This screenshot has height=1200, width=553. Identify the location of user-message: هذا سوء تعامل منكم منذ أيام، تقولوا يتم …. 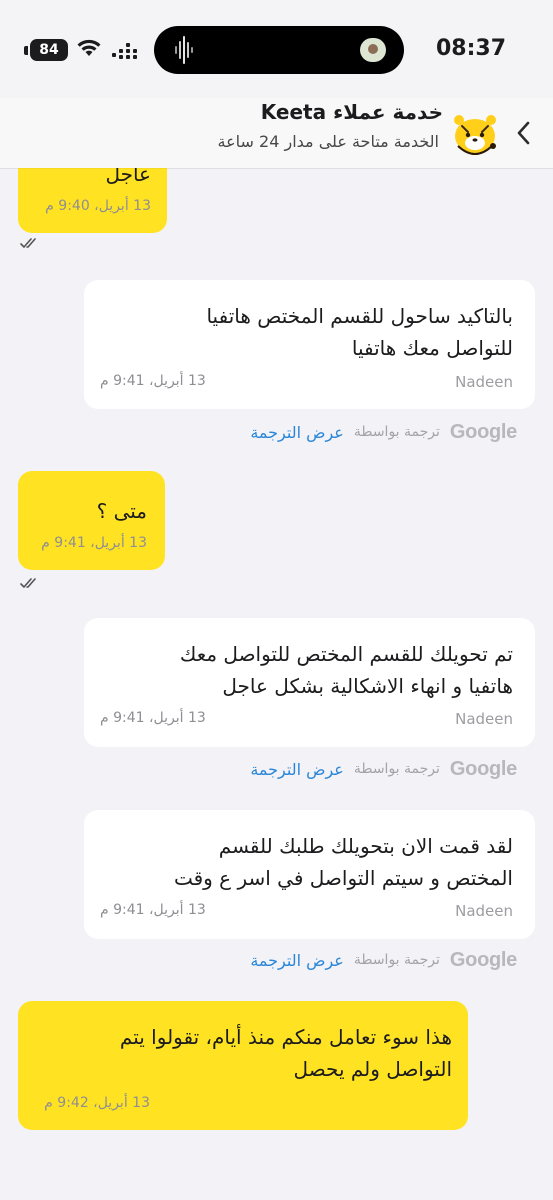
(243, 1065).